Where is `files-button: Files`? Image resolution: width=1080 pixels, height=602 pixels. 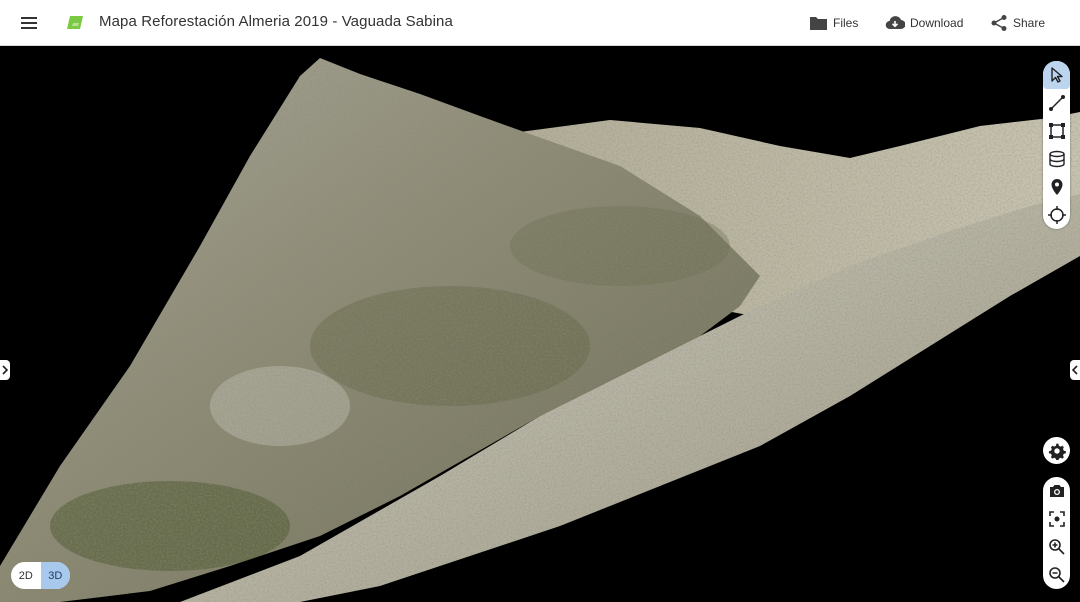
files-button: Files is located at coordinates (833, 23).